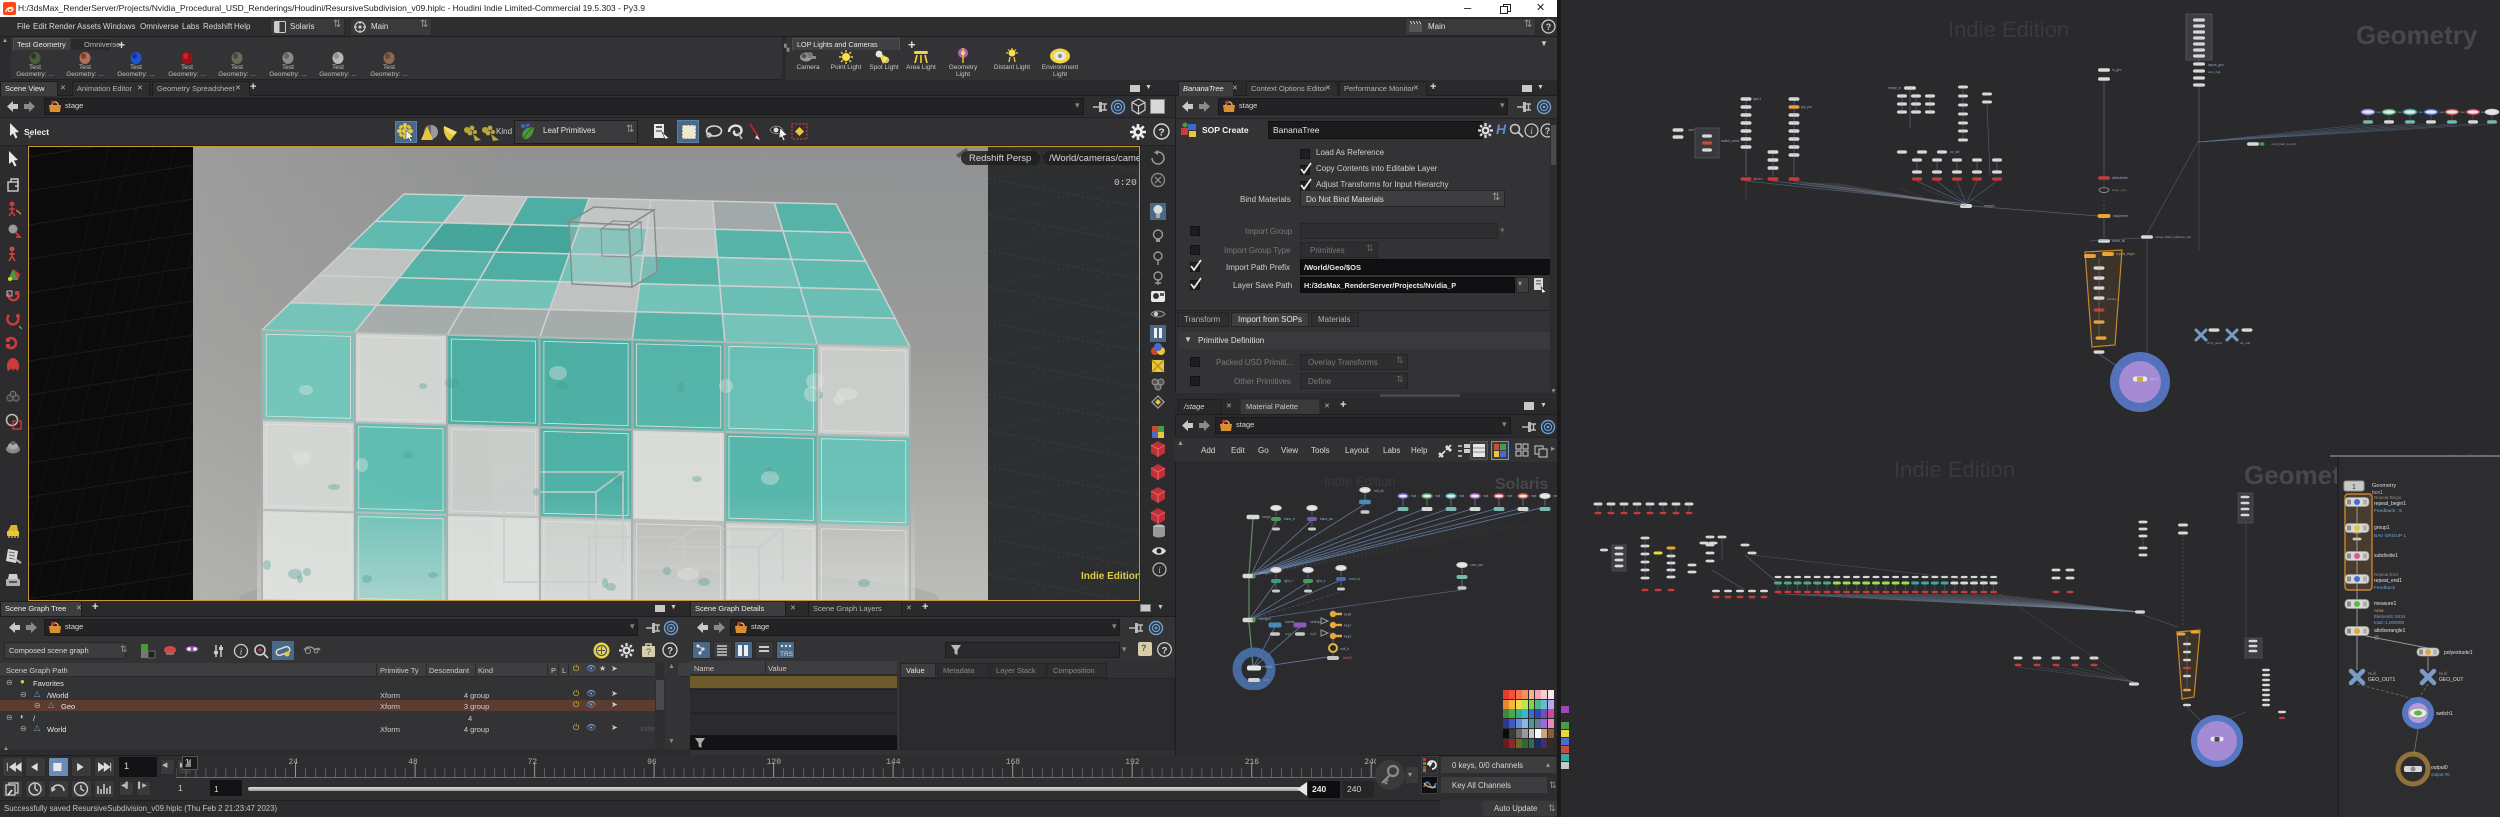  Describe the element at coordinates (2381, 680) in the screenshot. I see `svg-text: GEO_OUT1` at that location.